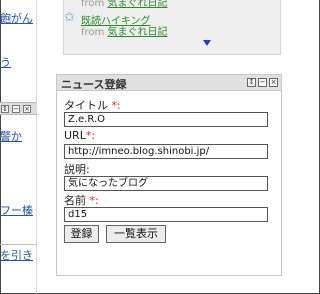 This screenshot has height=294, width=320. What do you see at coordinates (166, 151) in the screenshot?
I see `url-input: http://imneo.blog.shinobi.jp/` at bounding box center [166, 151].